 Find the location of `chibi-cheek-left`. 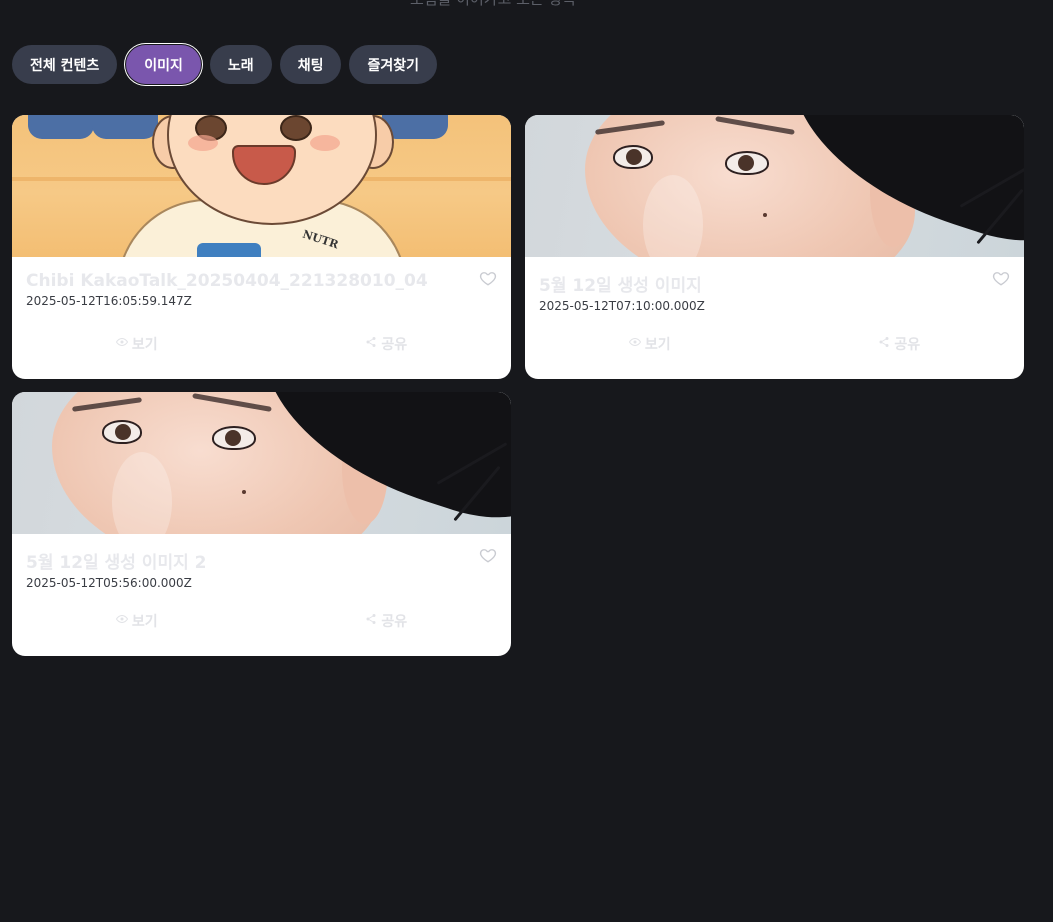

chibi-cheek-left is located at coordinates (203, 143).